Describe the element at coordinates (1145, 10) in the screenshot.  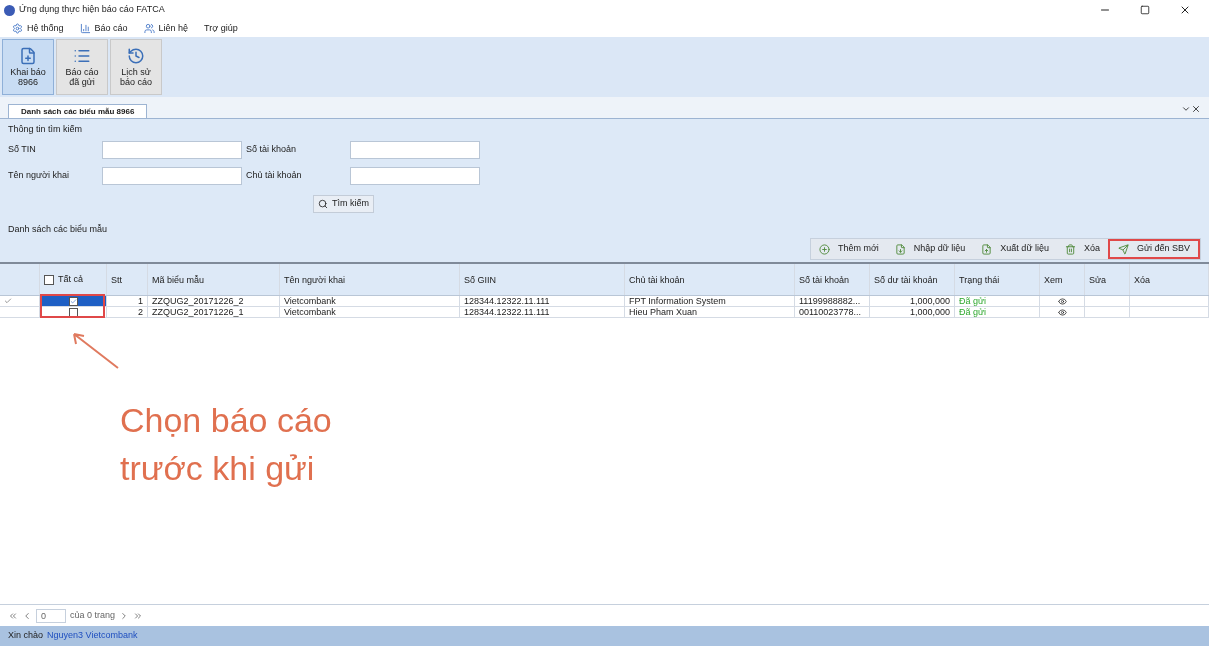
I see `maximize-icon` at that location.